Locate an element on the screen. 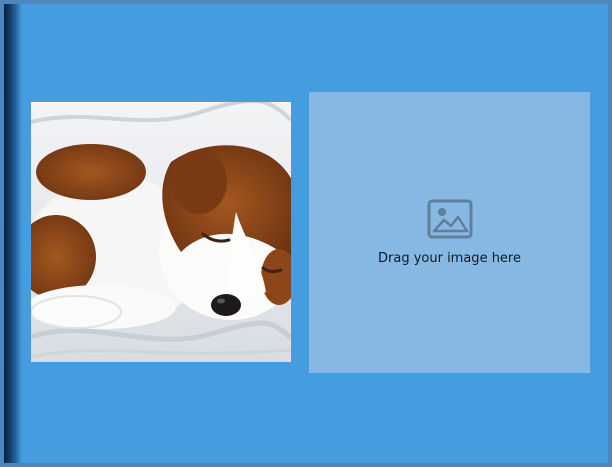 This screenshot has width=612, height=467. window-edge is located at coordinates (13, 233).